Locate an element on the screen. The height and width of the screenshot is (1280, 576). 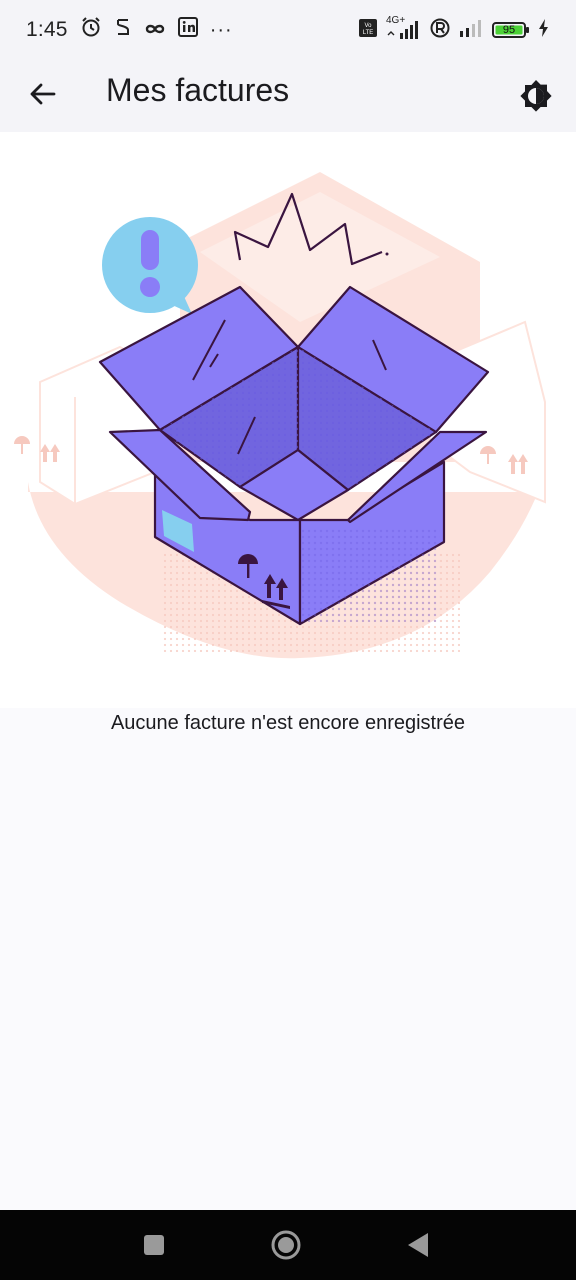
battery-level: 95 is located at coordinates (509, 30).